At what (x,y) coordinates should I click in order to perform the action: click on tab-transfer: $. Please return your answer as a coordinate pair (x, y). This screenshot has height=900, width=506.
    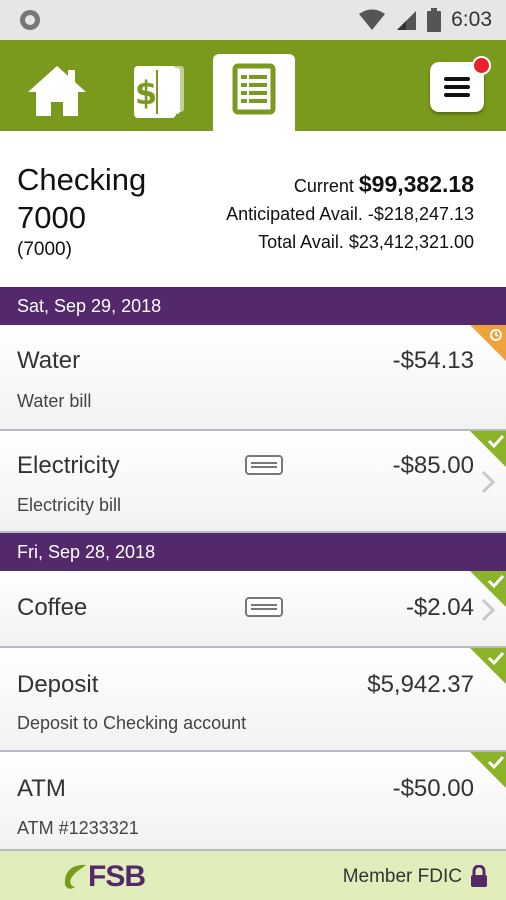
    Looking at the image, I should click on (155, 92).